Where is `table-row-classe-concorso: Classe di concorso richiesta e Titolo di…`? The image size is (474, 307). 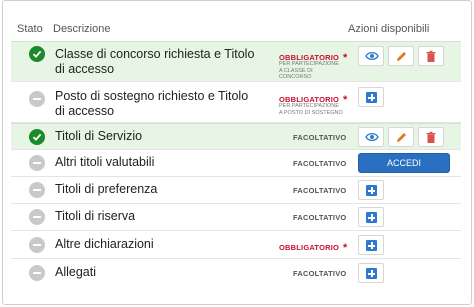 table-row-classe-concorso: Classe di concorso richiesta e Titolo di… is located at coordinates (236, 61).